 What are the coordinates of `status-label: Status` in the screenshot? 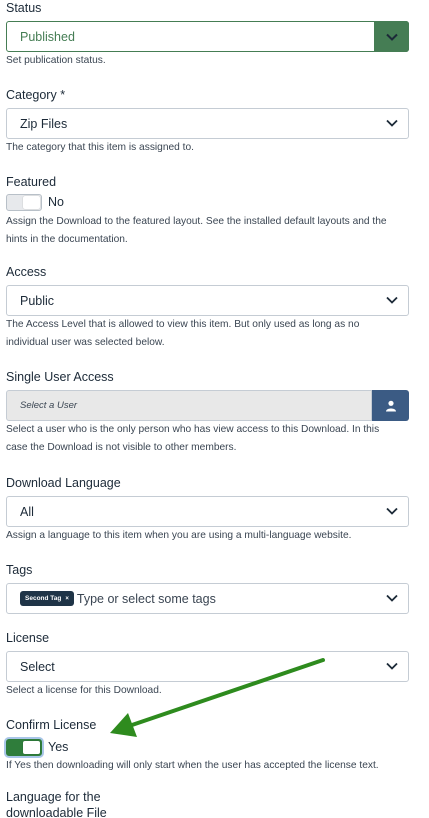 It's located at (24, 8).